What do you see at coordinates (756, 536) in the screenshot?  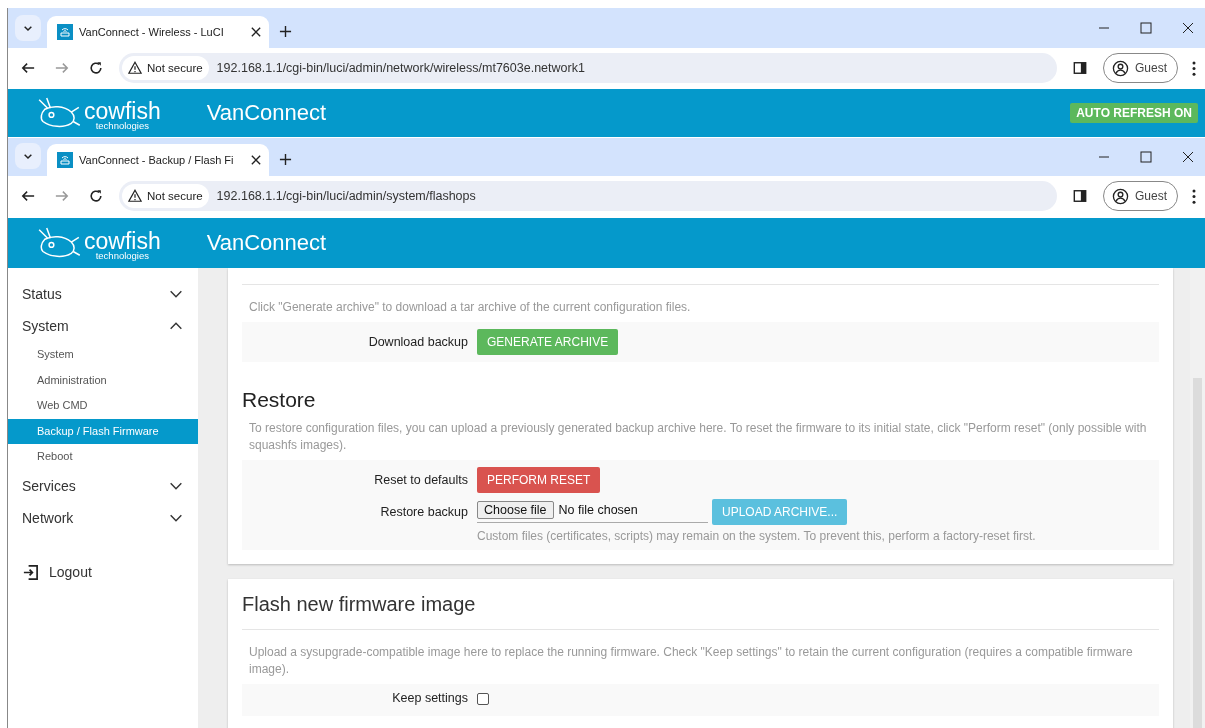 I see `field-hint: Custom files (certificates, scripts) may remain on the system. To prevent this, perform a factory-reset first.` at bounding box center [756, 536].